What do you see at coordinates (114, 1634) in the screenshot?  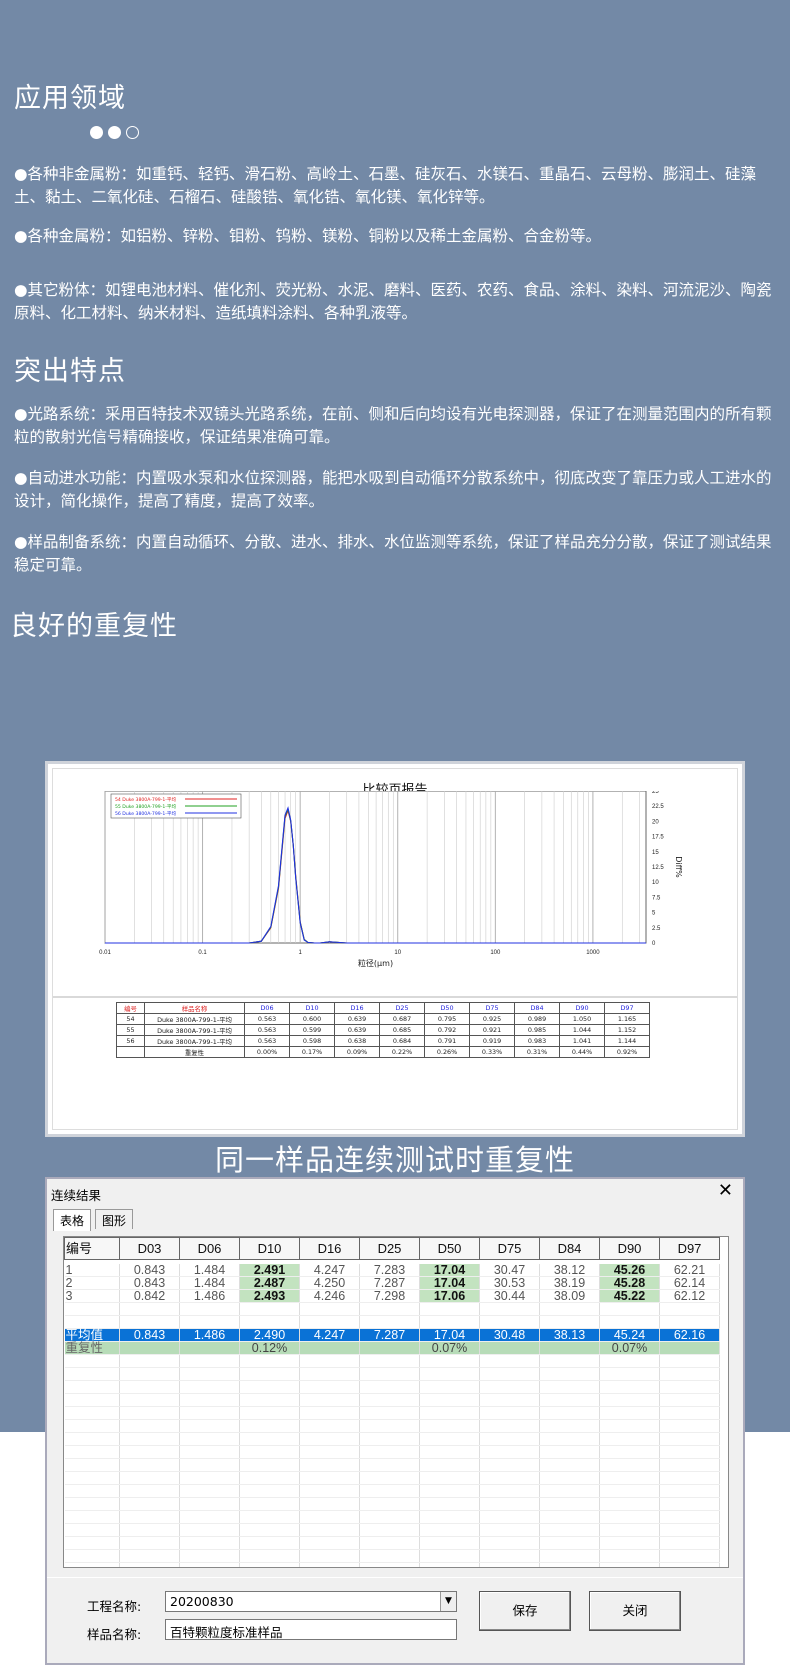 I see `sample-label: 样品名称:` at bounding box center [114, 1634].